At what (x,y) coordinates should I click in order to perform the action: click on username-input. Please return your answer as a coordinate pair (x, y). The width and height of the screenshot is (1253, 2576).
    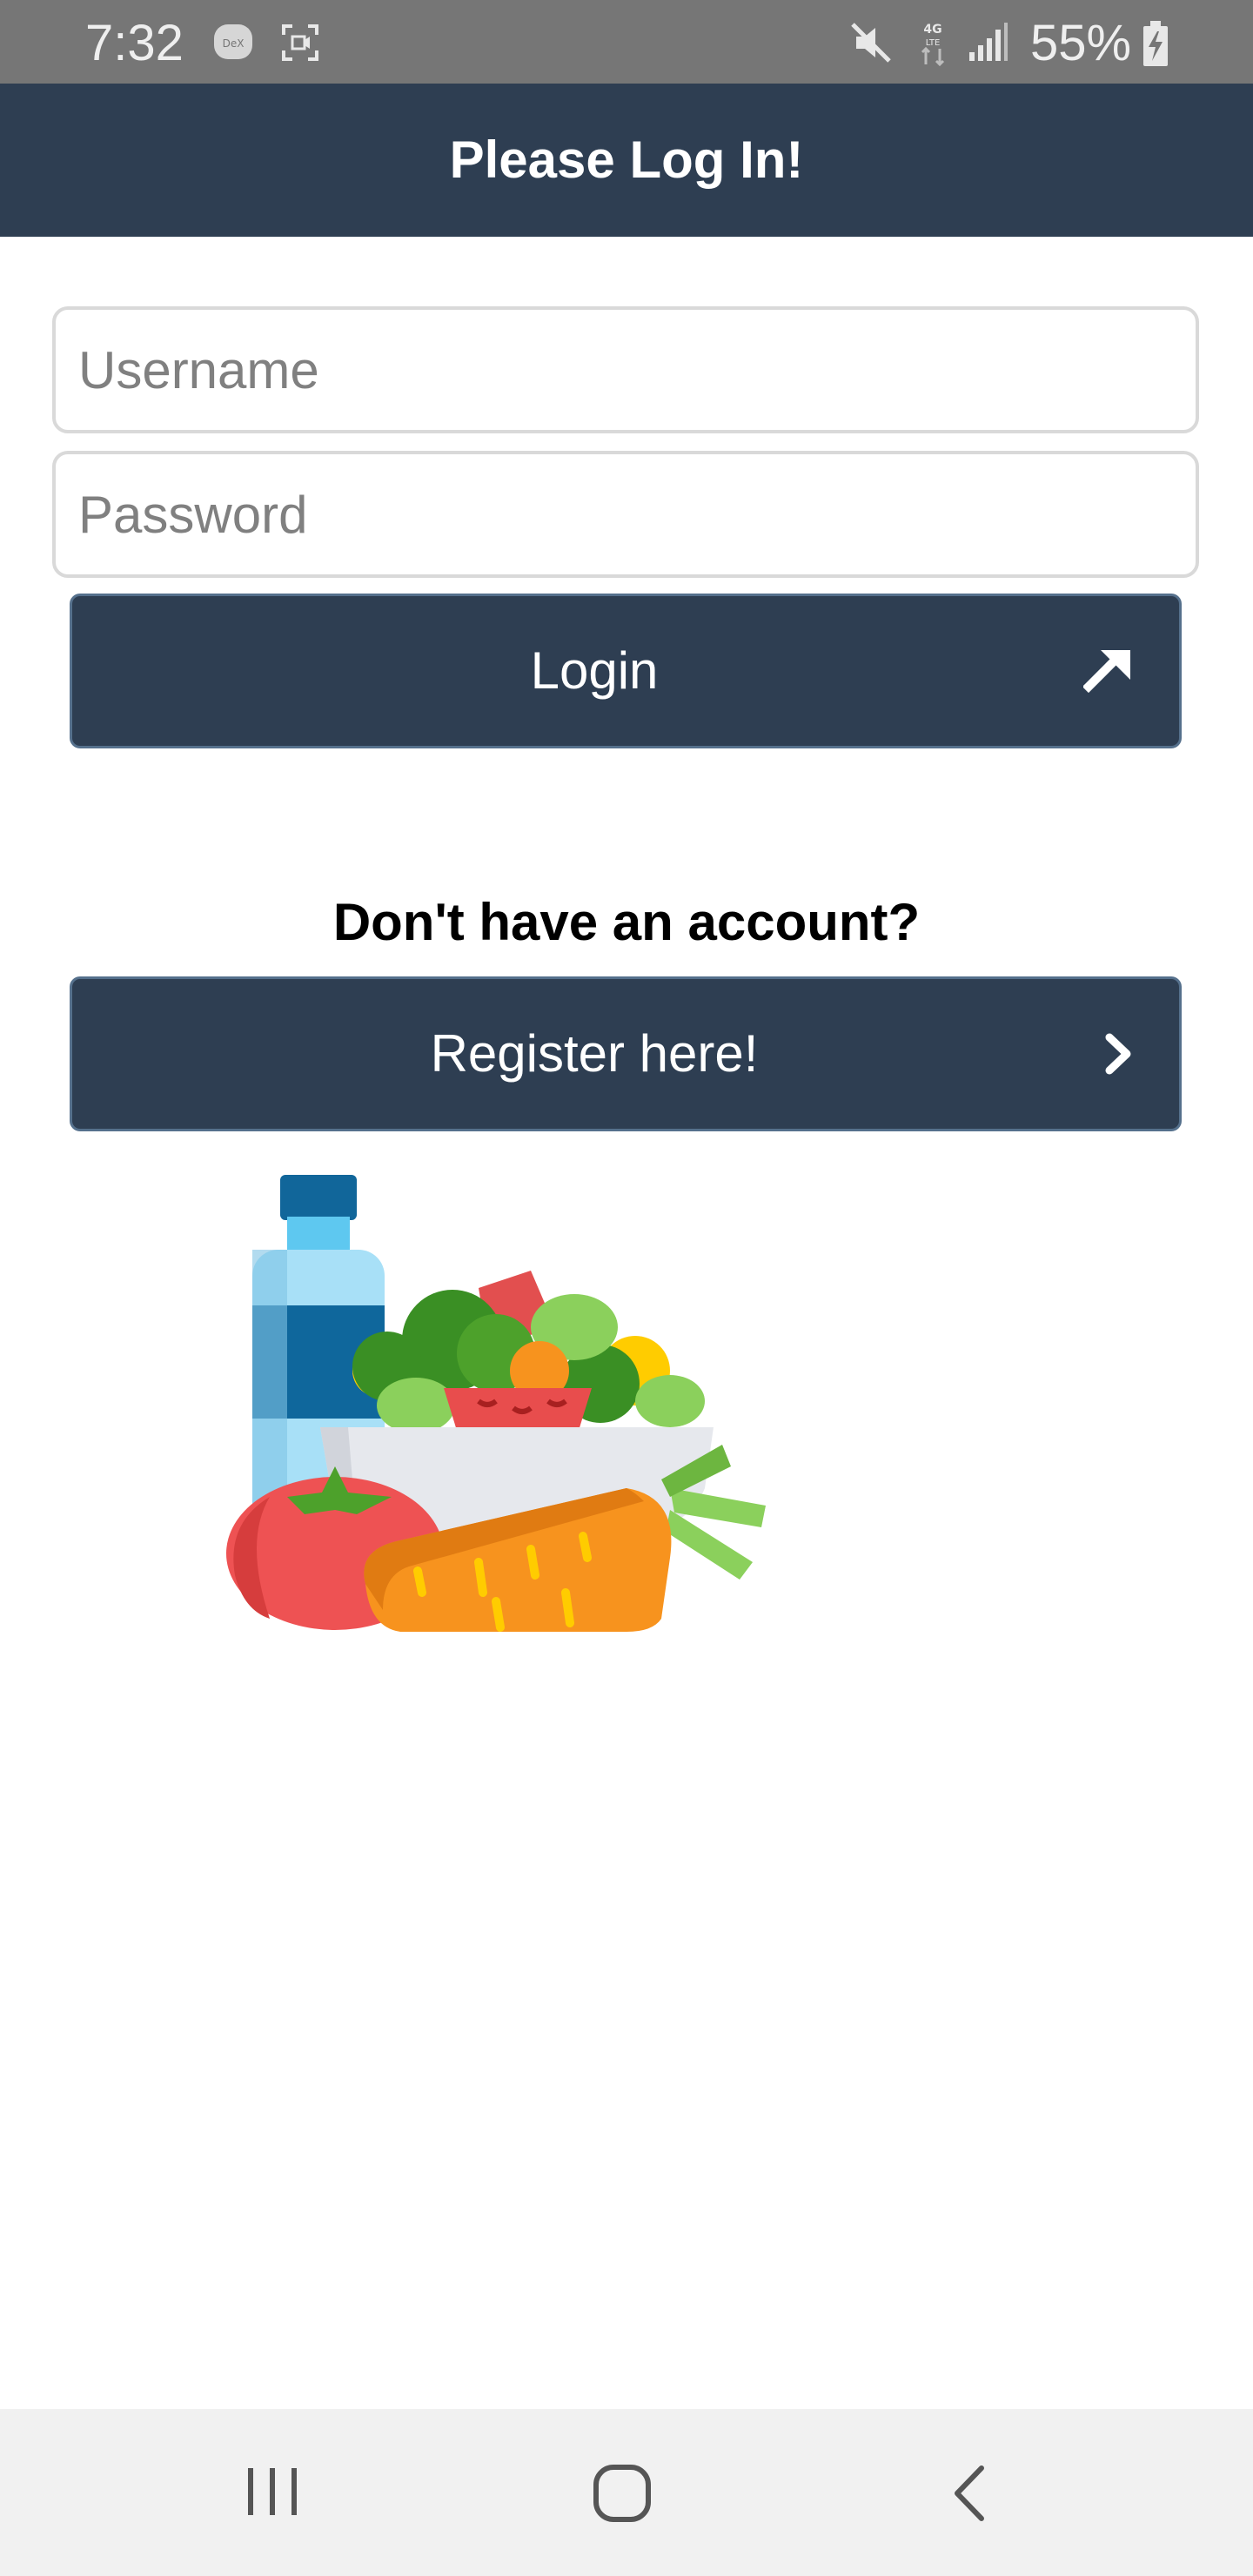
    Looking at the image, I should click on (625, 369).